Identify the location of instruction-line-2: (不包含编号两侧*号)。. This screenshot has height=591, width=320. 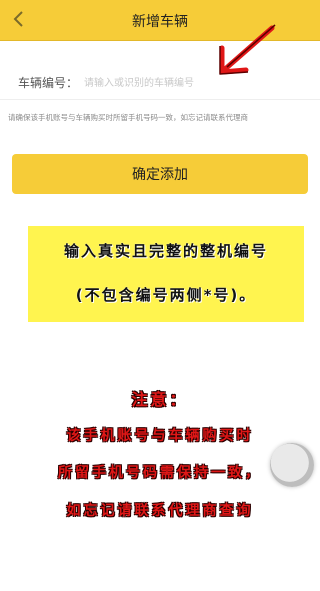
(166, 295).